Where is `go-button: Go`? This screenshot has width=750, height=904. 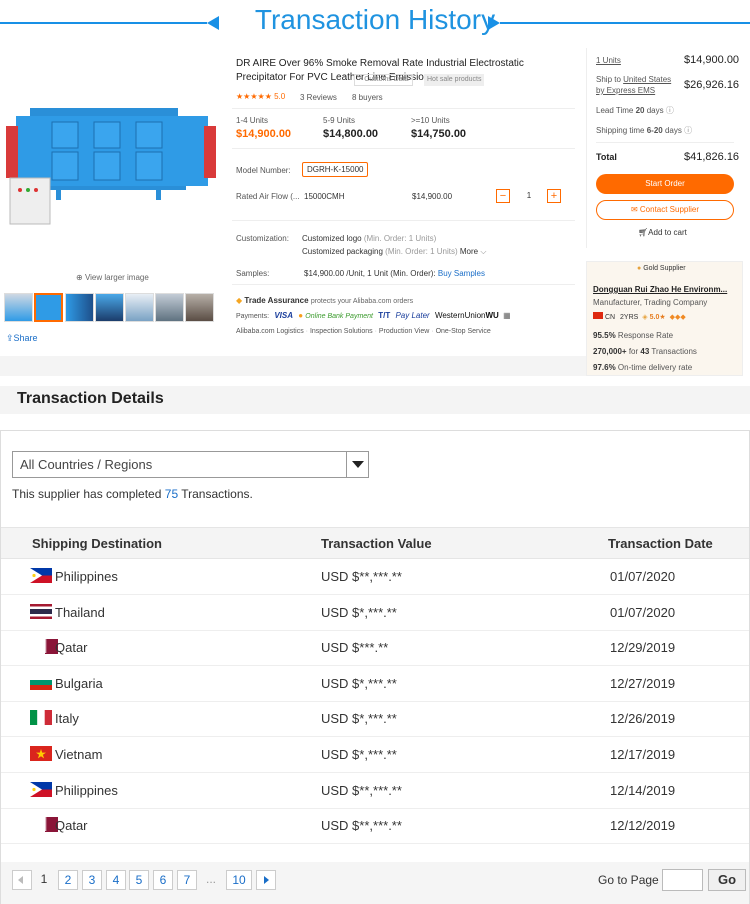
go-button: Go is located at coordinates (727, 880).